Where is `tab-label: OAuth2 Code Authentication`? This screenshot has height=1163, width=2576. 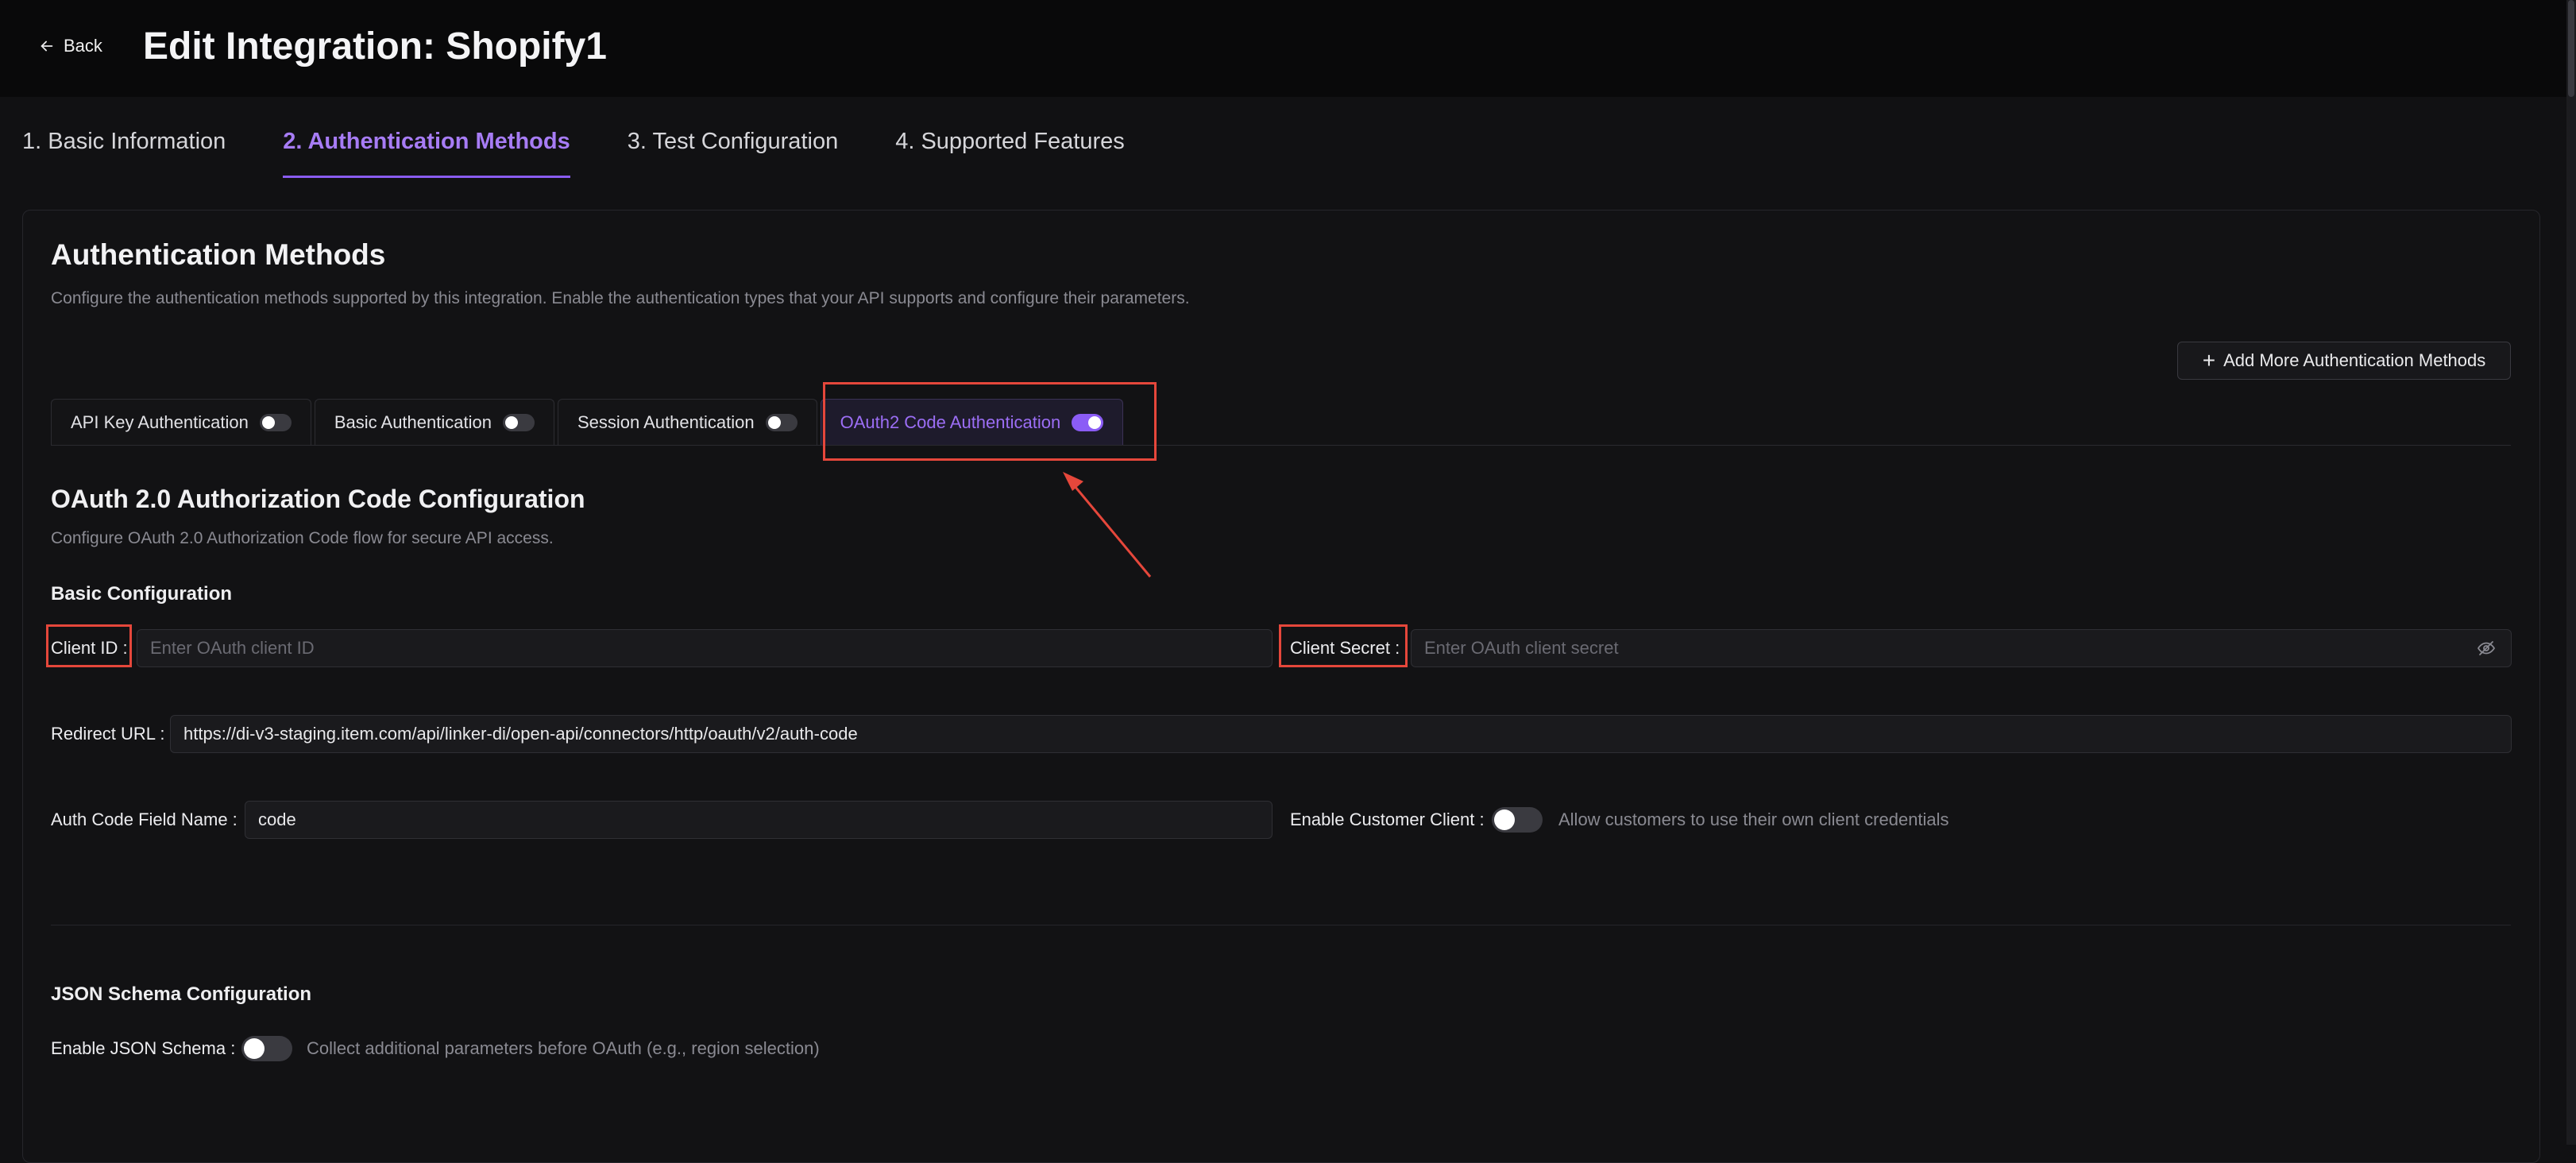 tab-label: OAuth2 Code Authentication is located at coordinates (950, 421).